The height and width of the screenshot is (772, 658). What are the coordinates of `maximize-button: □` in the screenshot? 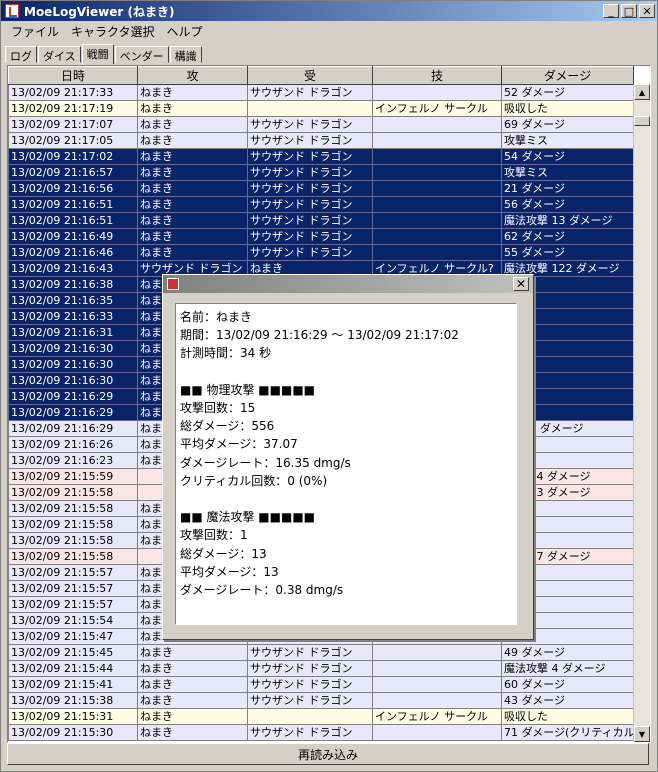 It's located at (629, 11).